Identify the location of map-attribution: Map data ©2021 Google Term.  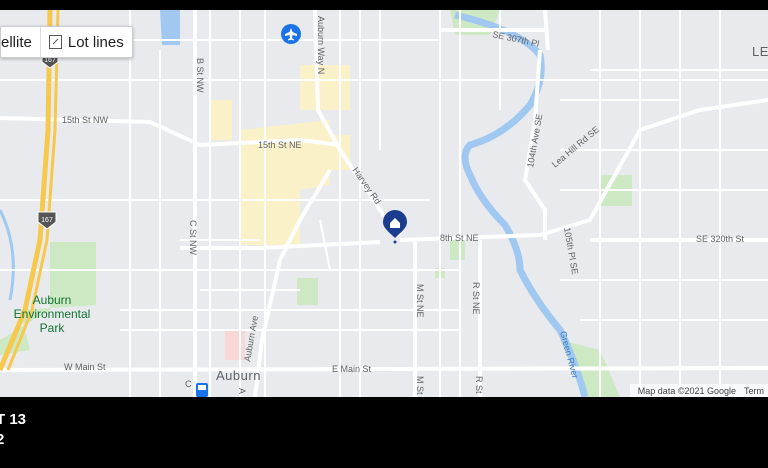
(698, 390).